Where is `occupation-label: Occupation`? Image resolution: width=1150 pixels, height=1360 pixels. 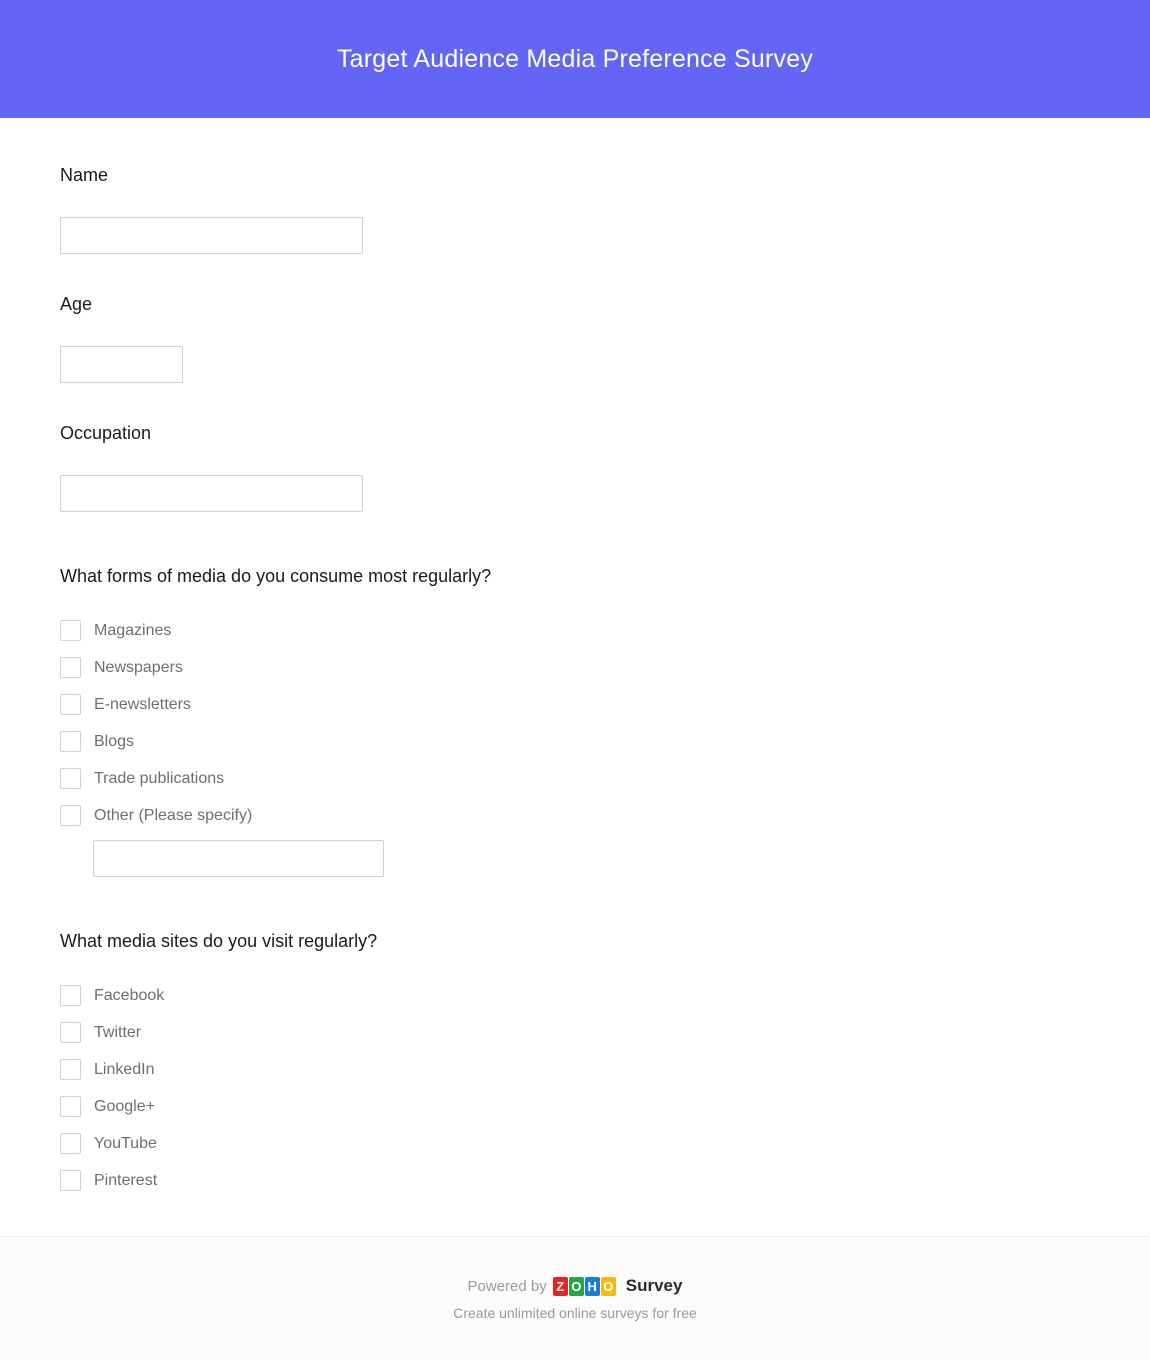
occupation-label: Occupation is located at coordinates (106, 433).